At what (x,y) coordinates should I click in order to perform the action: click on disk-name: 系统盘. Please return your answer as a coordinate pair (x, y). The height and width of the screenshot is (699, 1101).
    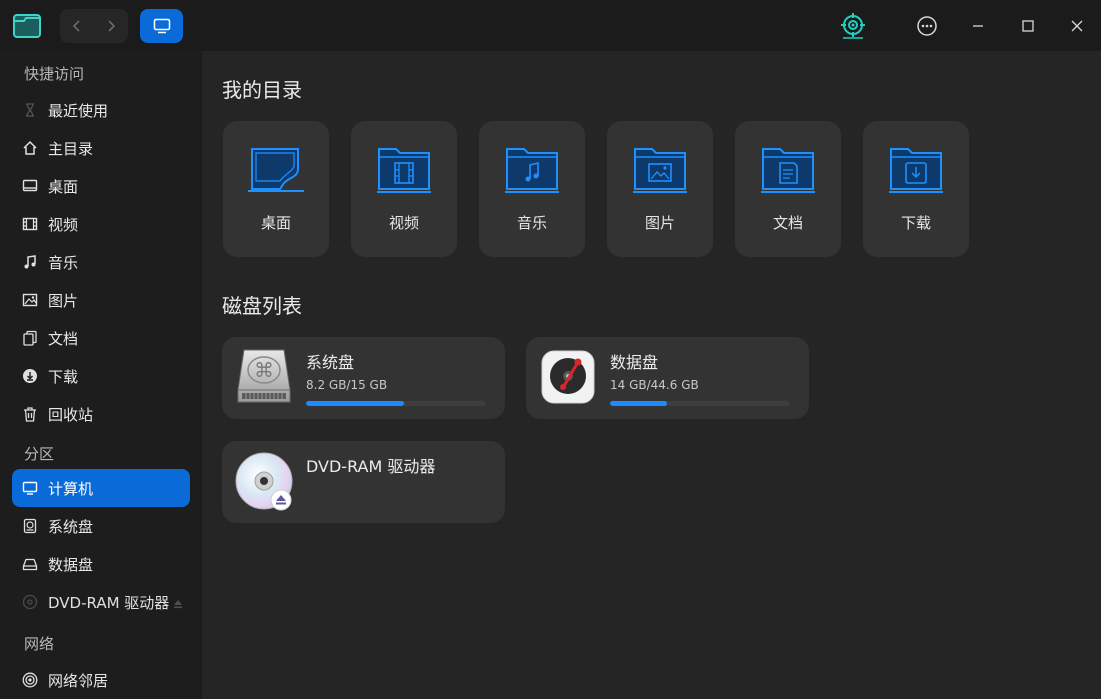
    Looking at the image, I should click on (330, 362).